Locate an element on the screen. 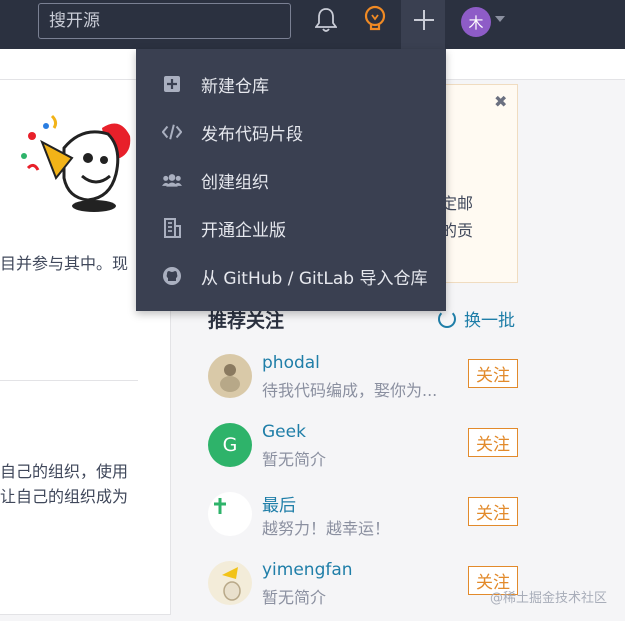  bell-icon is located at coordinates (326, 20).